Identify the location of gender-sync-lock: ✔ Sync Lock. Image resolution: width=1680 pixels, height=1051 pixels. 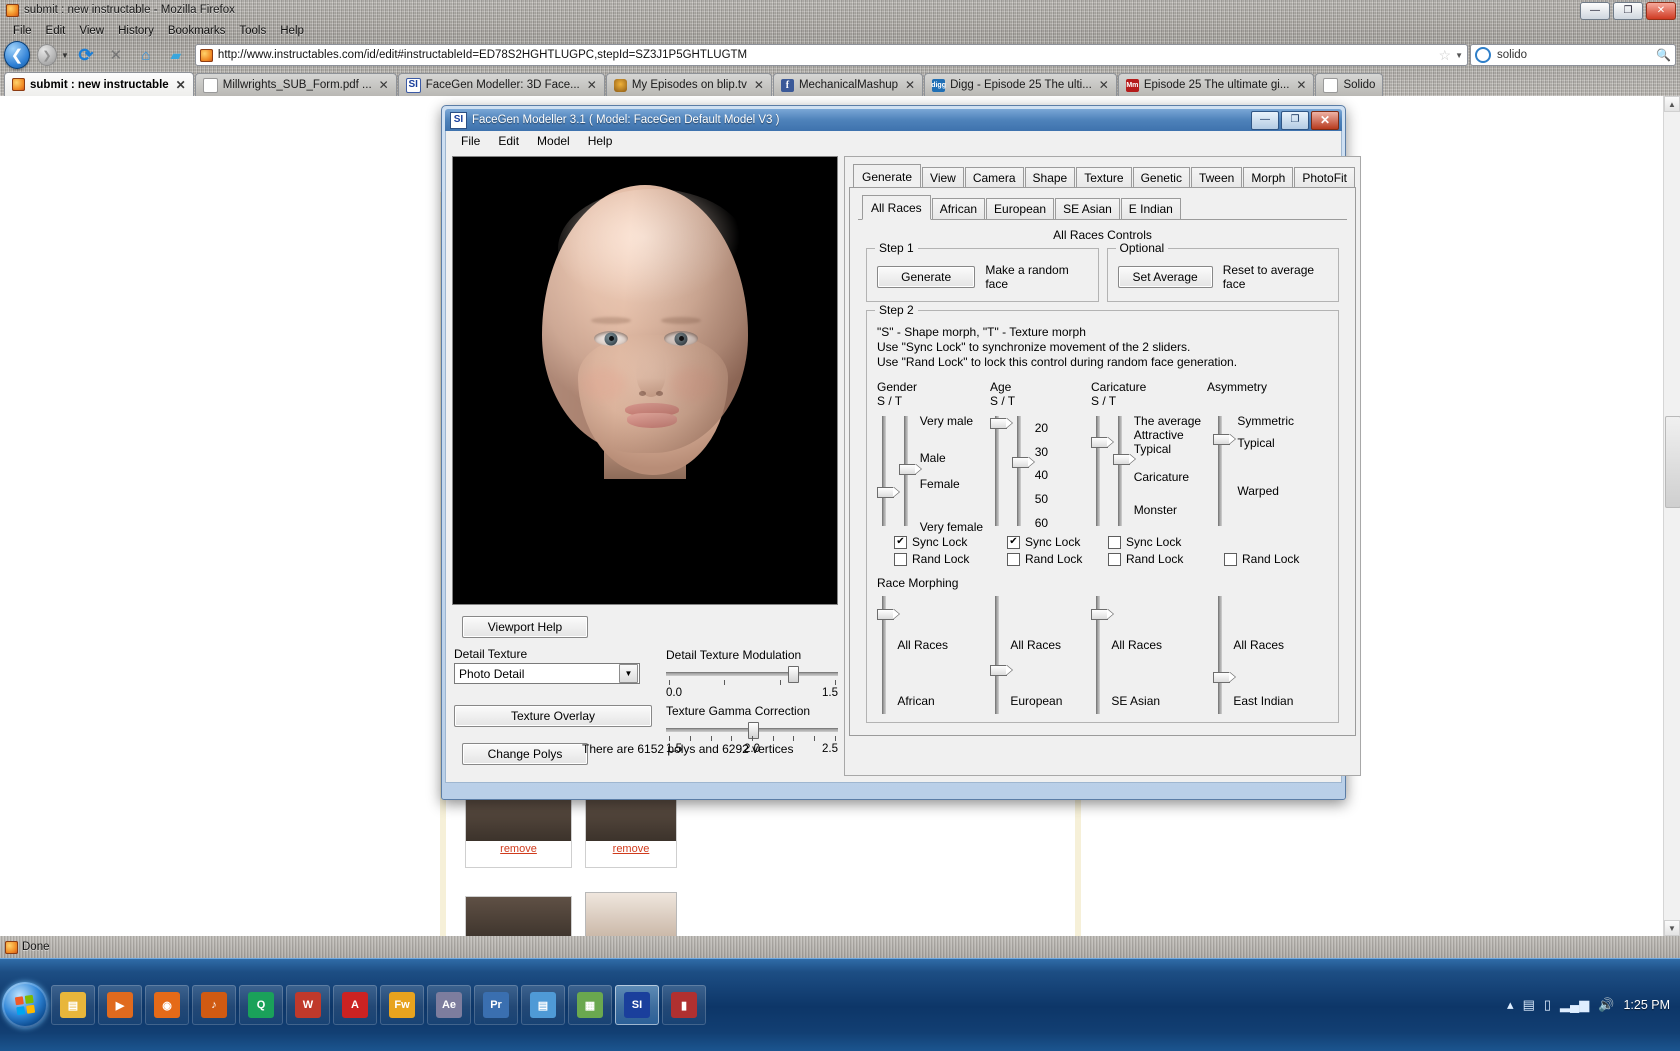
(942, 542).